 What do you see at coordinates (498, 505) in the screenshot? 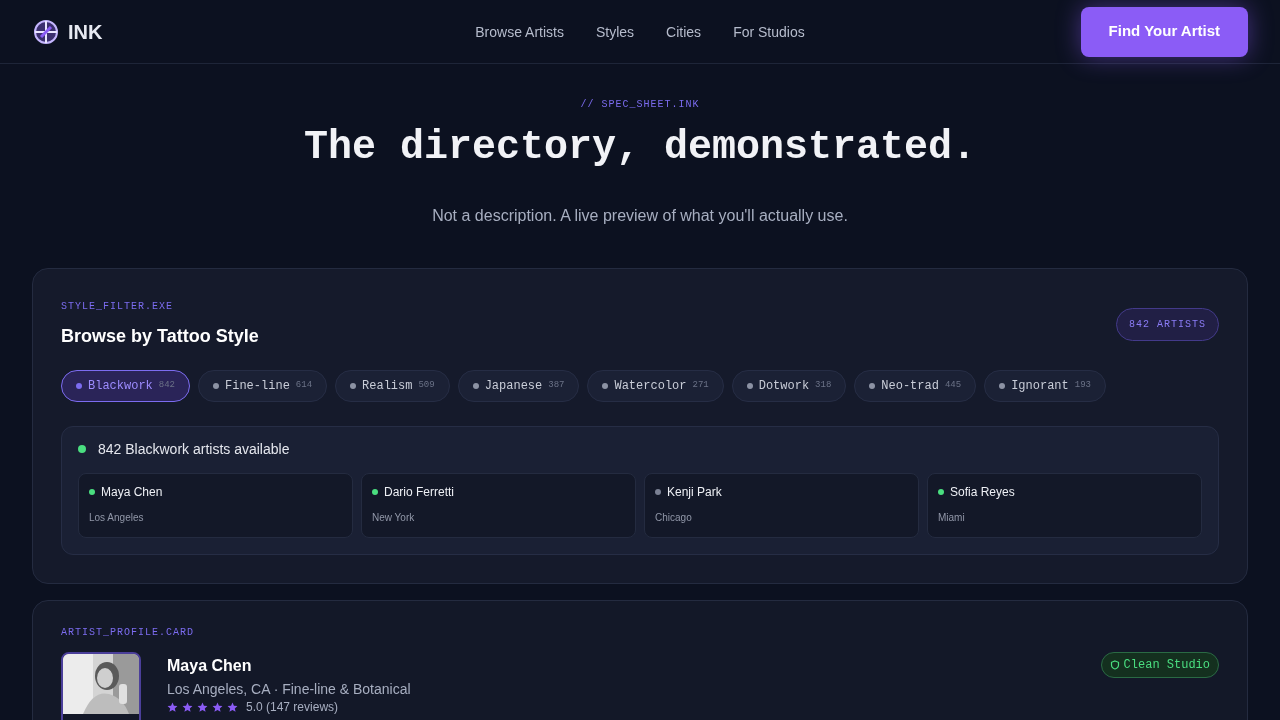
I see `artist-result-card: Dario Ferretti New York` at bounding box center [498, 505].